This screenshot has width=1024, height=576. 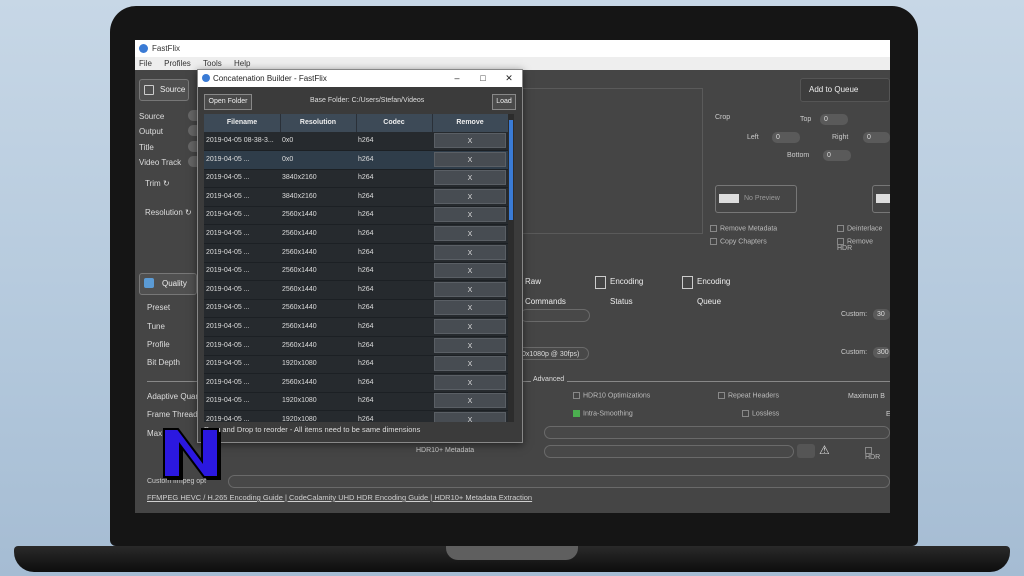 What do you see at coordinates (504, 102) in the screenshot?
I see `load-button: Load` at bounding box center [504, 102].